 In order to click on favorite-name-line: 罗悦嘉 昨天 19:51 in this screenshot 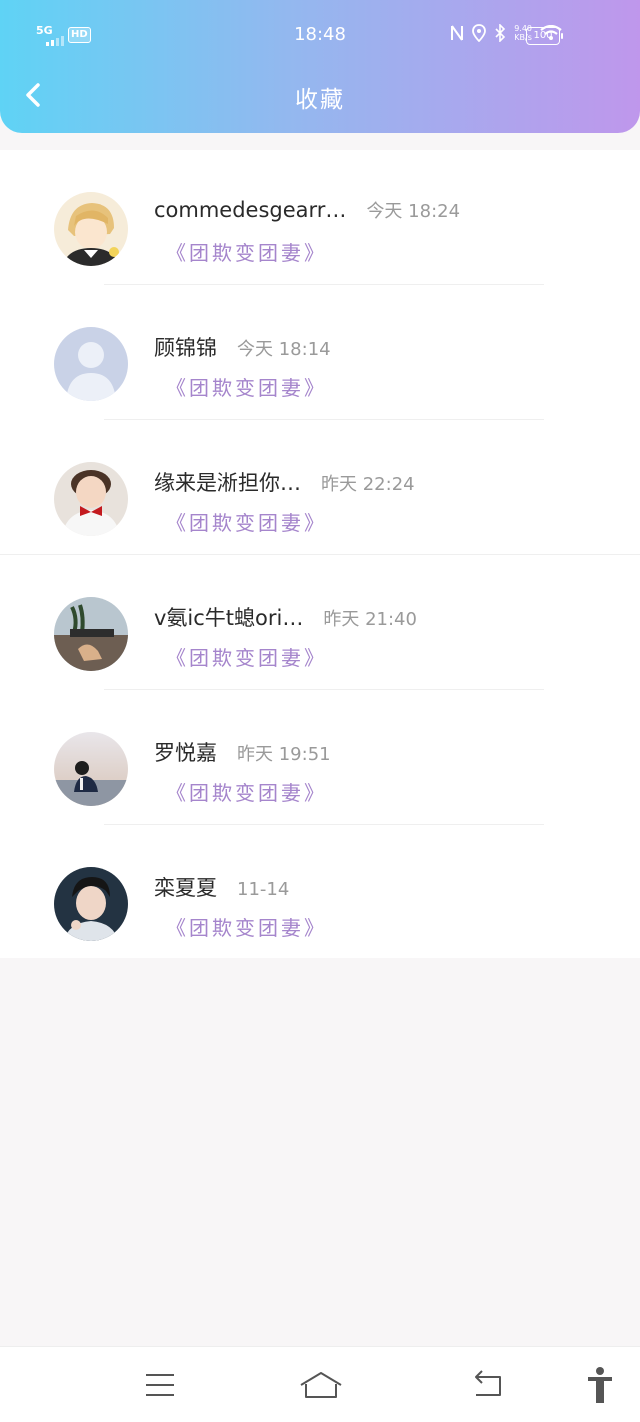, I will do `click(242, 752)`.